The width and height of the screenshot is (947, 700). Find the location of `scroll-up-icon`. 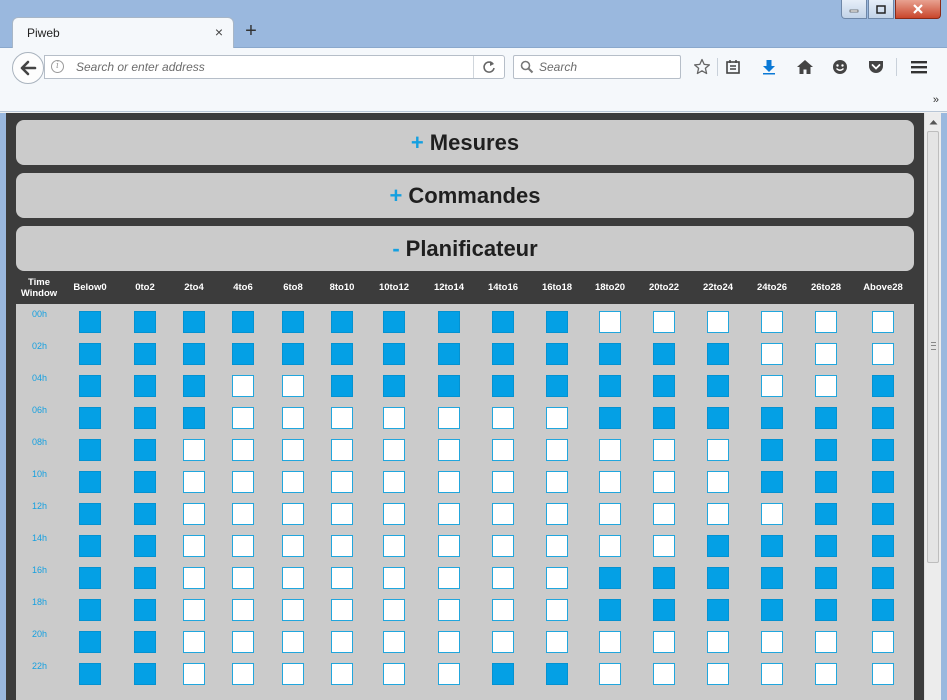

scroll-up-icon is located at coordinates (933, 122).